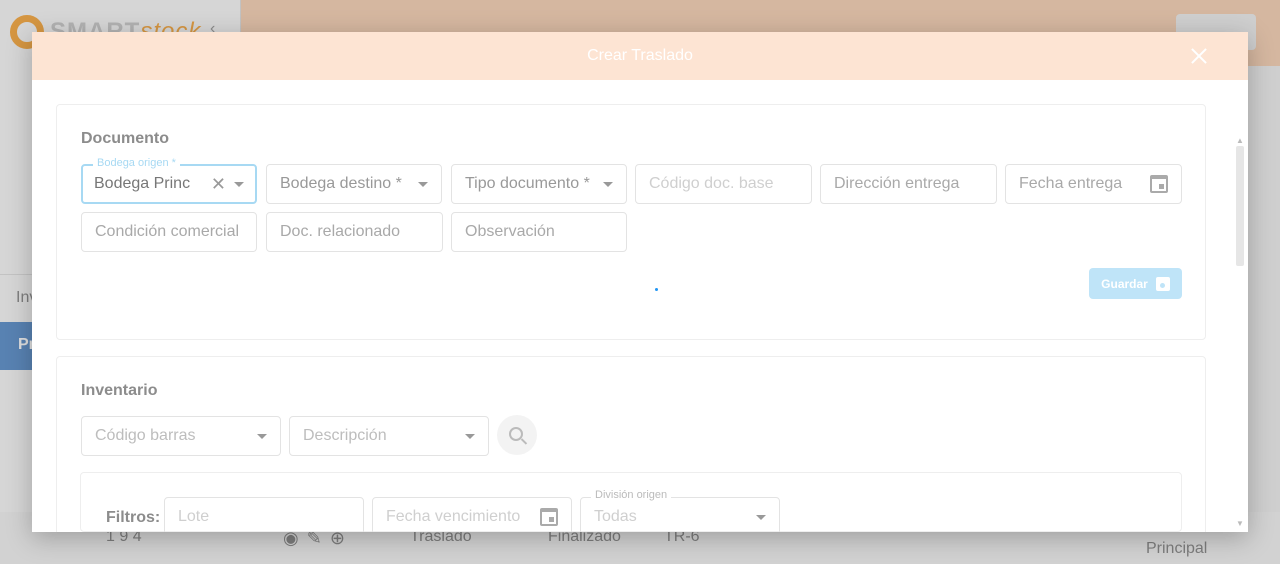 The width and height of the screenshot is (1280, 564). I want to click on observacion-input: Observación, so click(539, 232).